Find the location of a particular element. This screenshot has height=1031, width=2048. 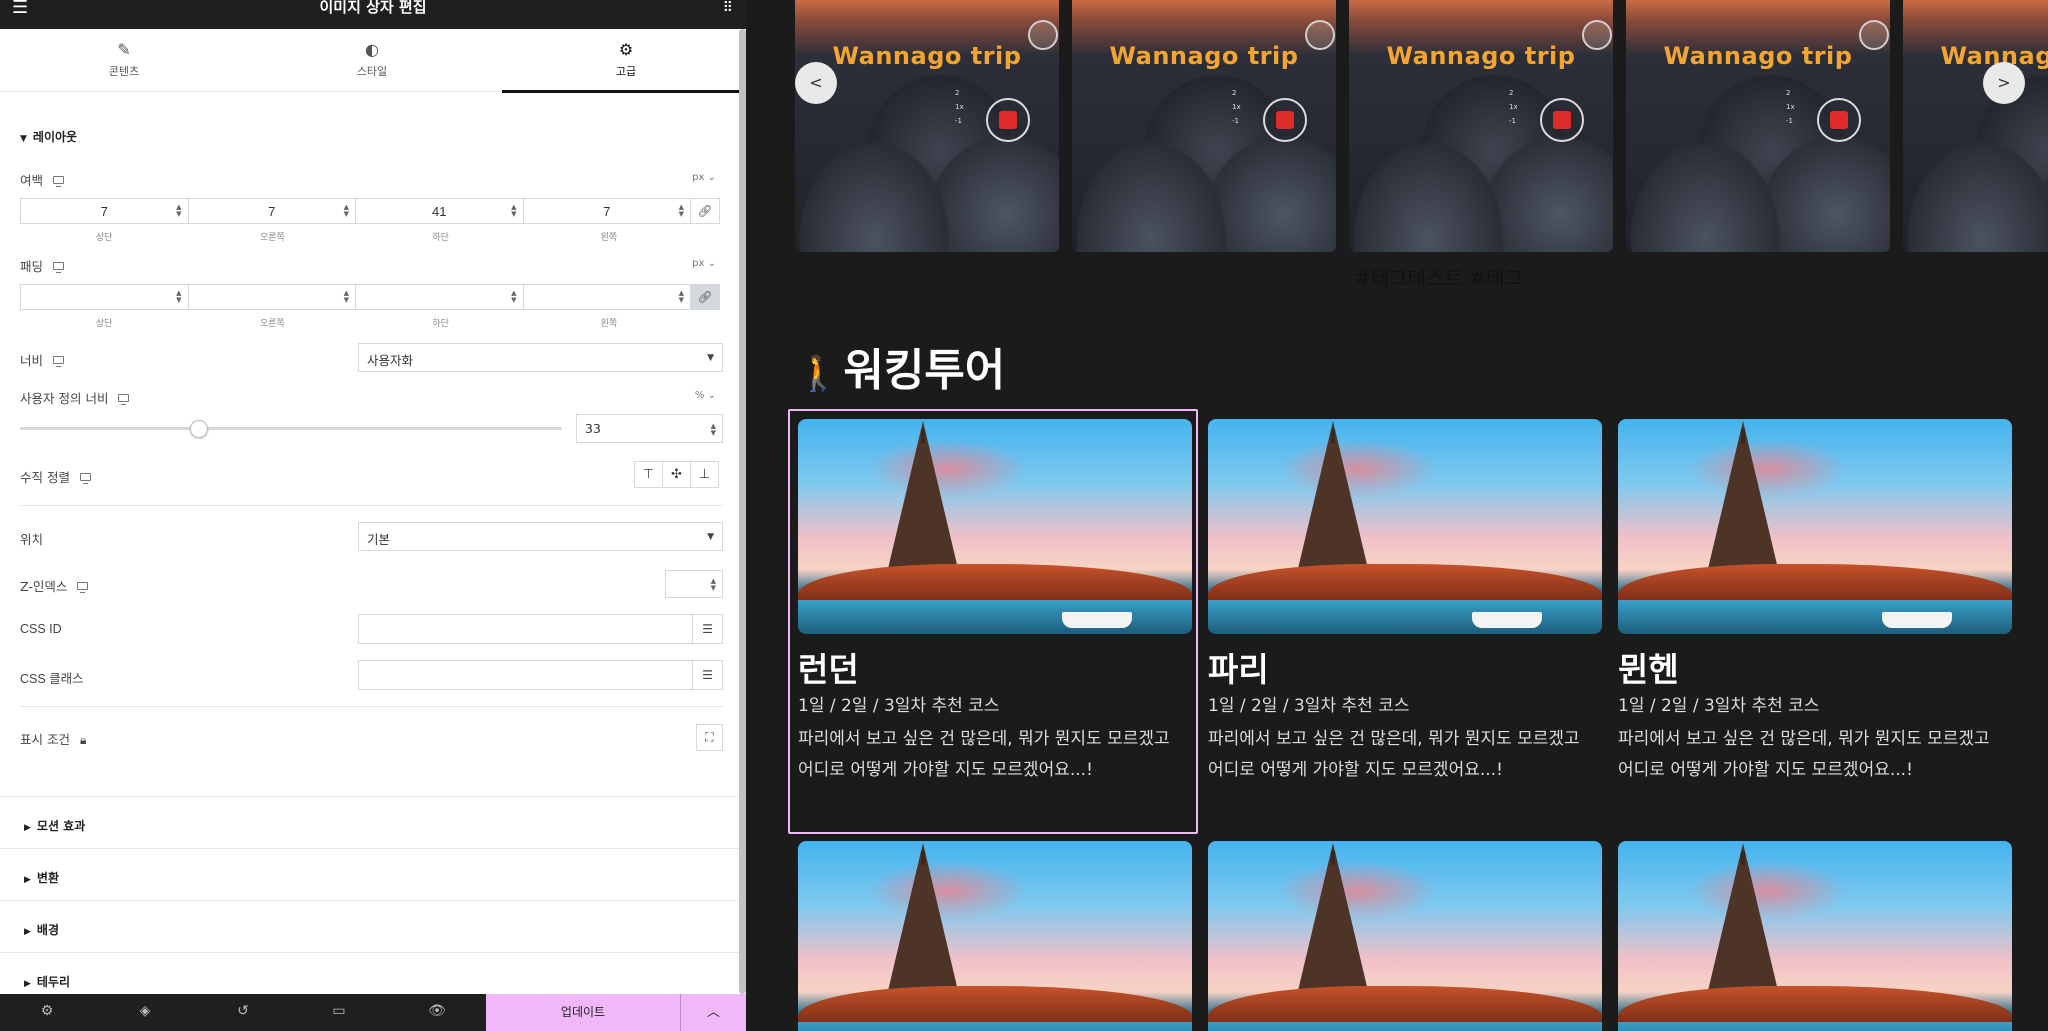

border-toggle: ▶ 테두리 is located at coordinates (47, 981).